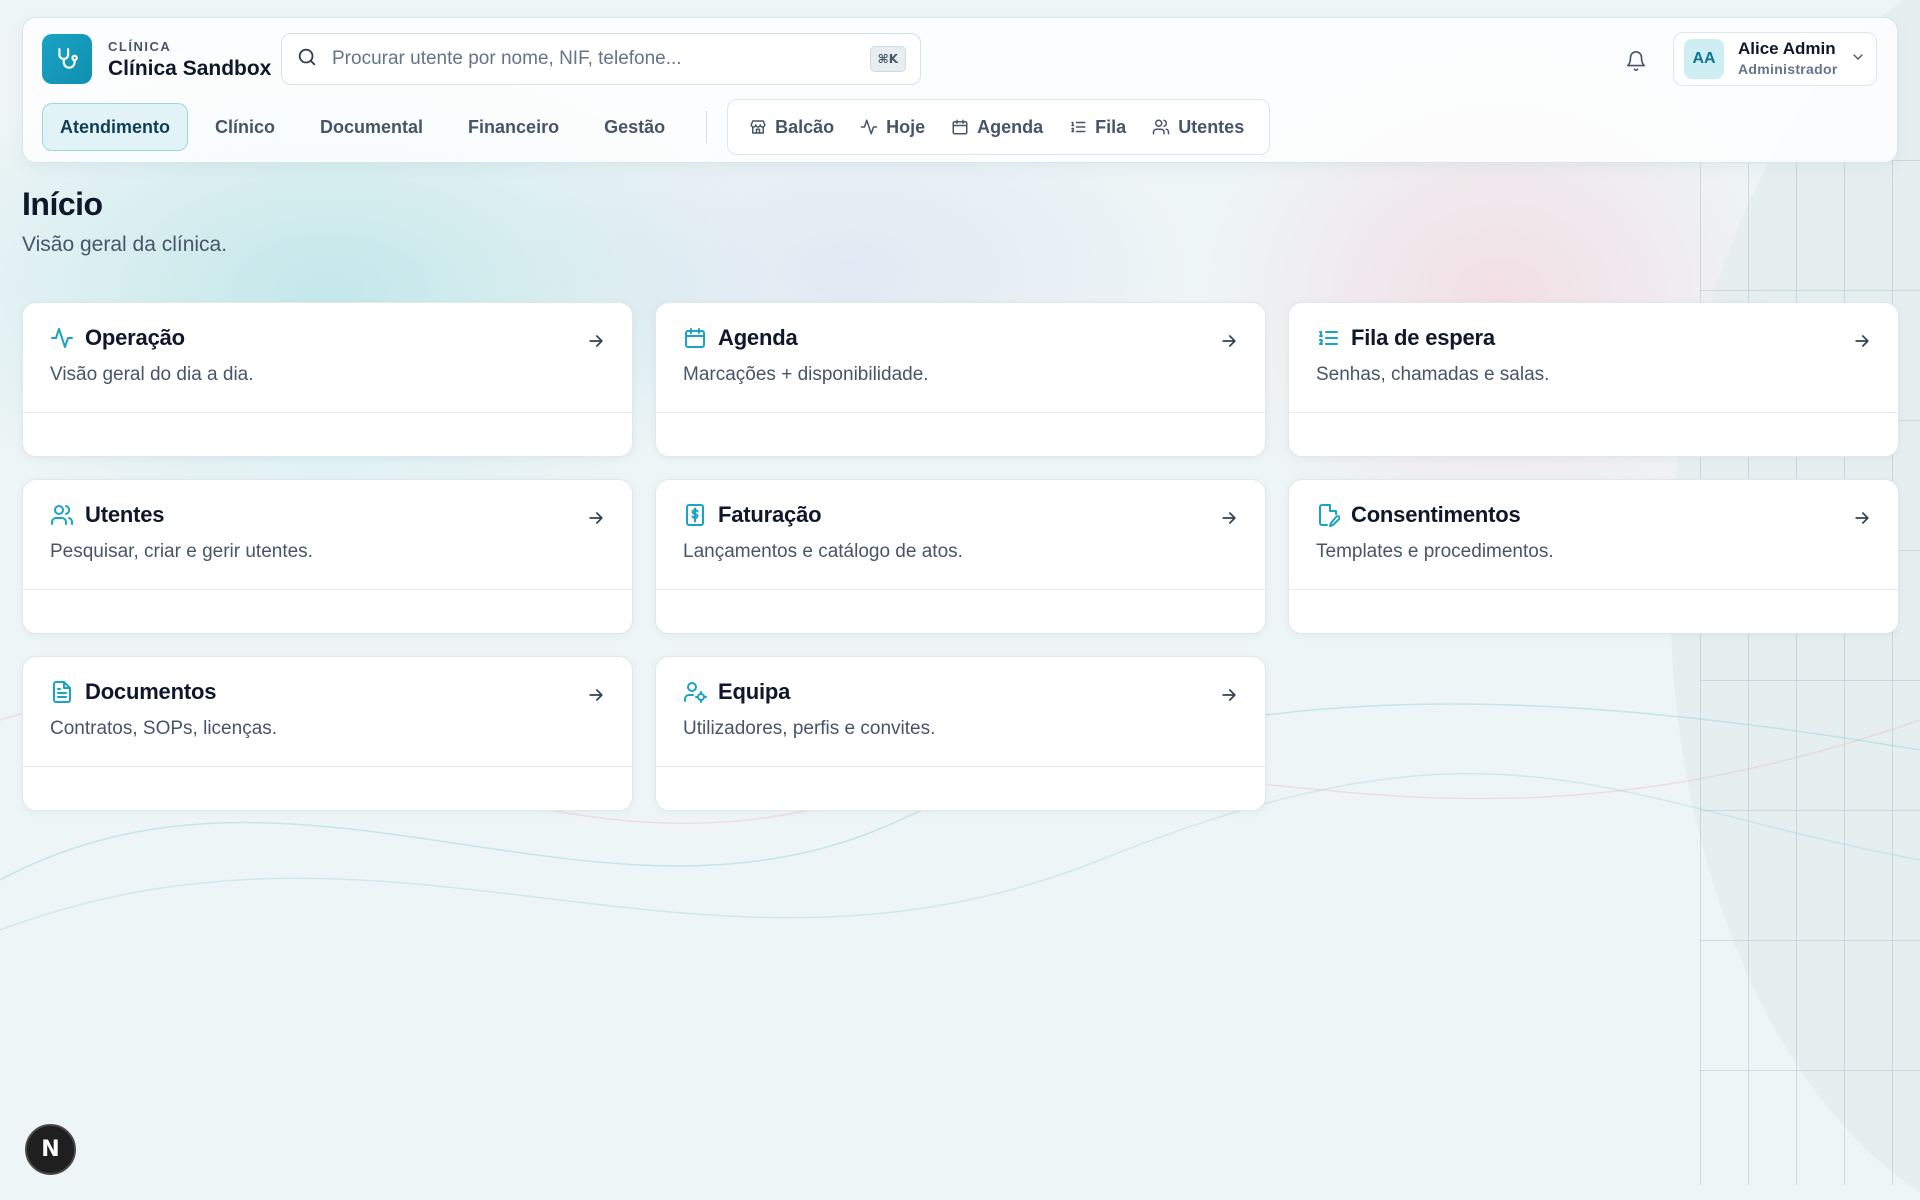  Describe the element at coordinates (62, 692) in the screenshot. I see `file-text-icon` at that location.